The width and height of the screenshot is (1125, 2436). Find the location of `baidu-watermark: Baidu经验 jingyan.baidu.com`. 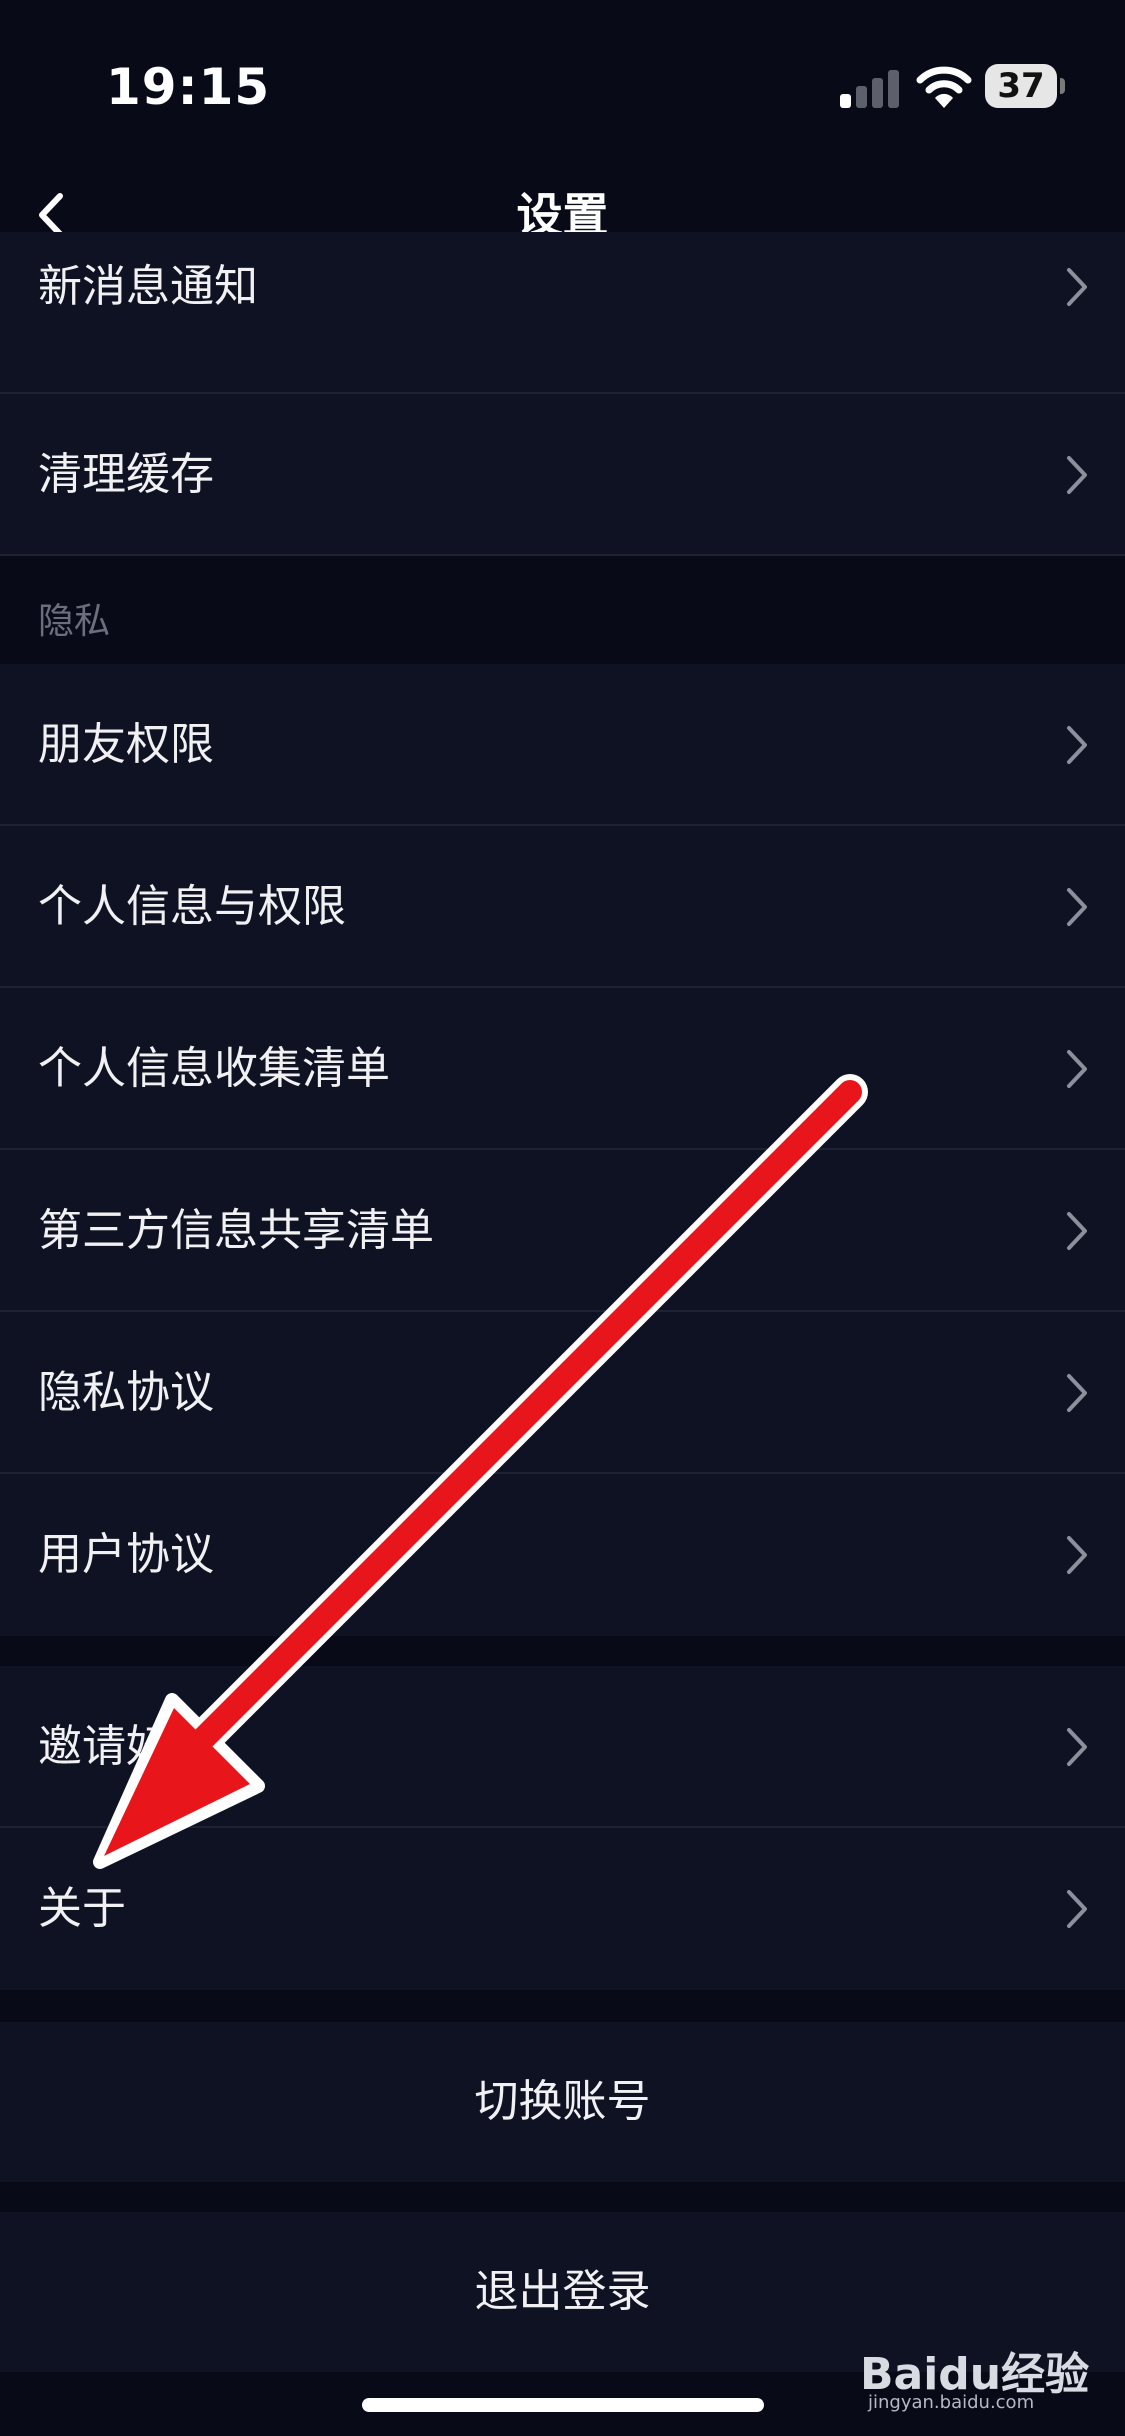

baidu-watermark: Baidu经验 jingyan.baidu.com is located at coordinates (980, 2373).